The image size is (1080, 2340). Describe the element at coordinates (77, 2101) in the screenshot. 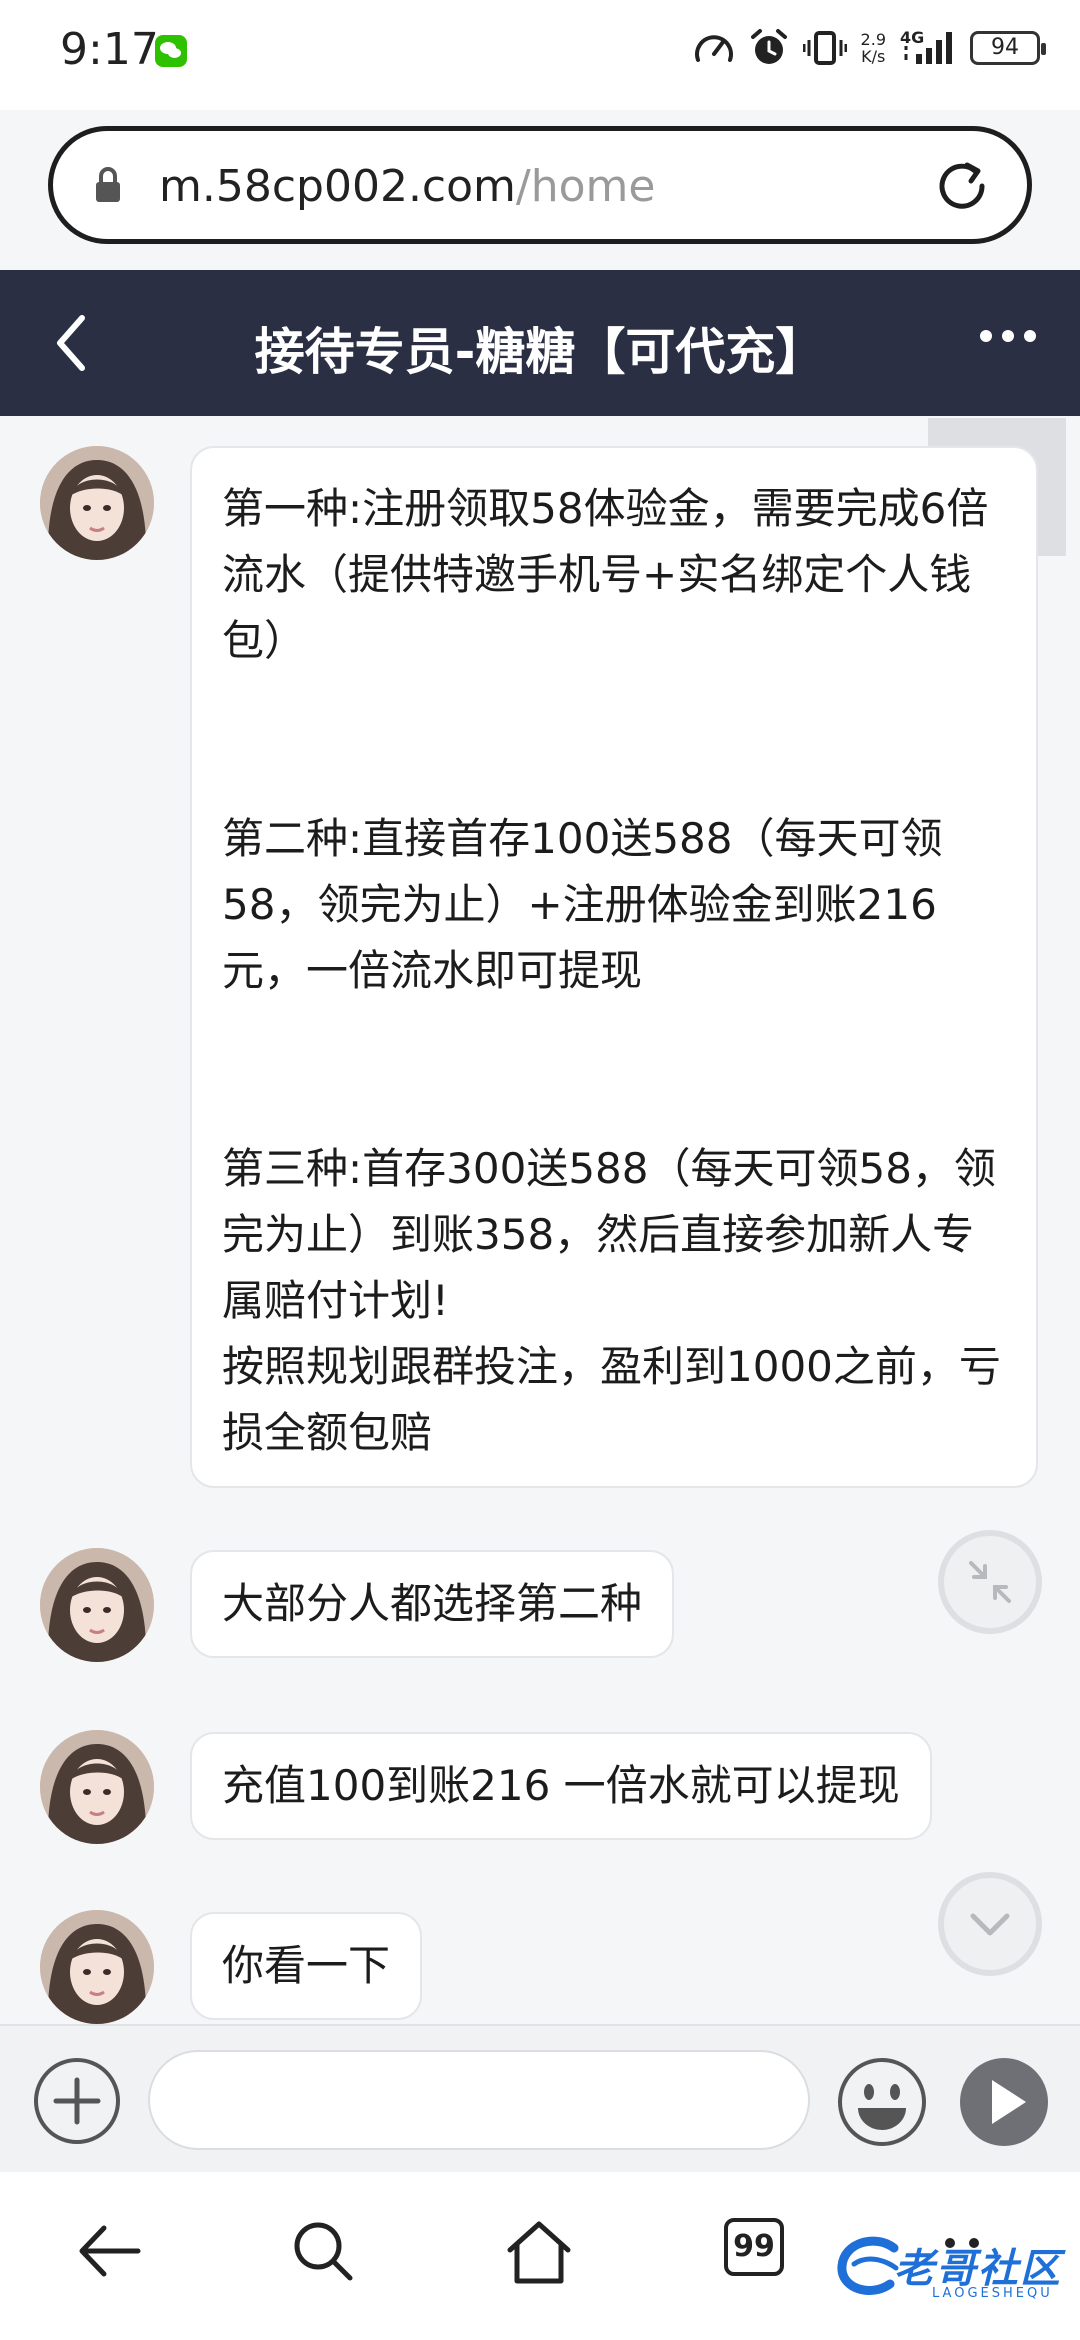

I see `plus-icon` at that location.